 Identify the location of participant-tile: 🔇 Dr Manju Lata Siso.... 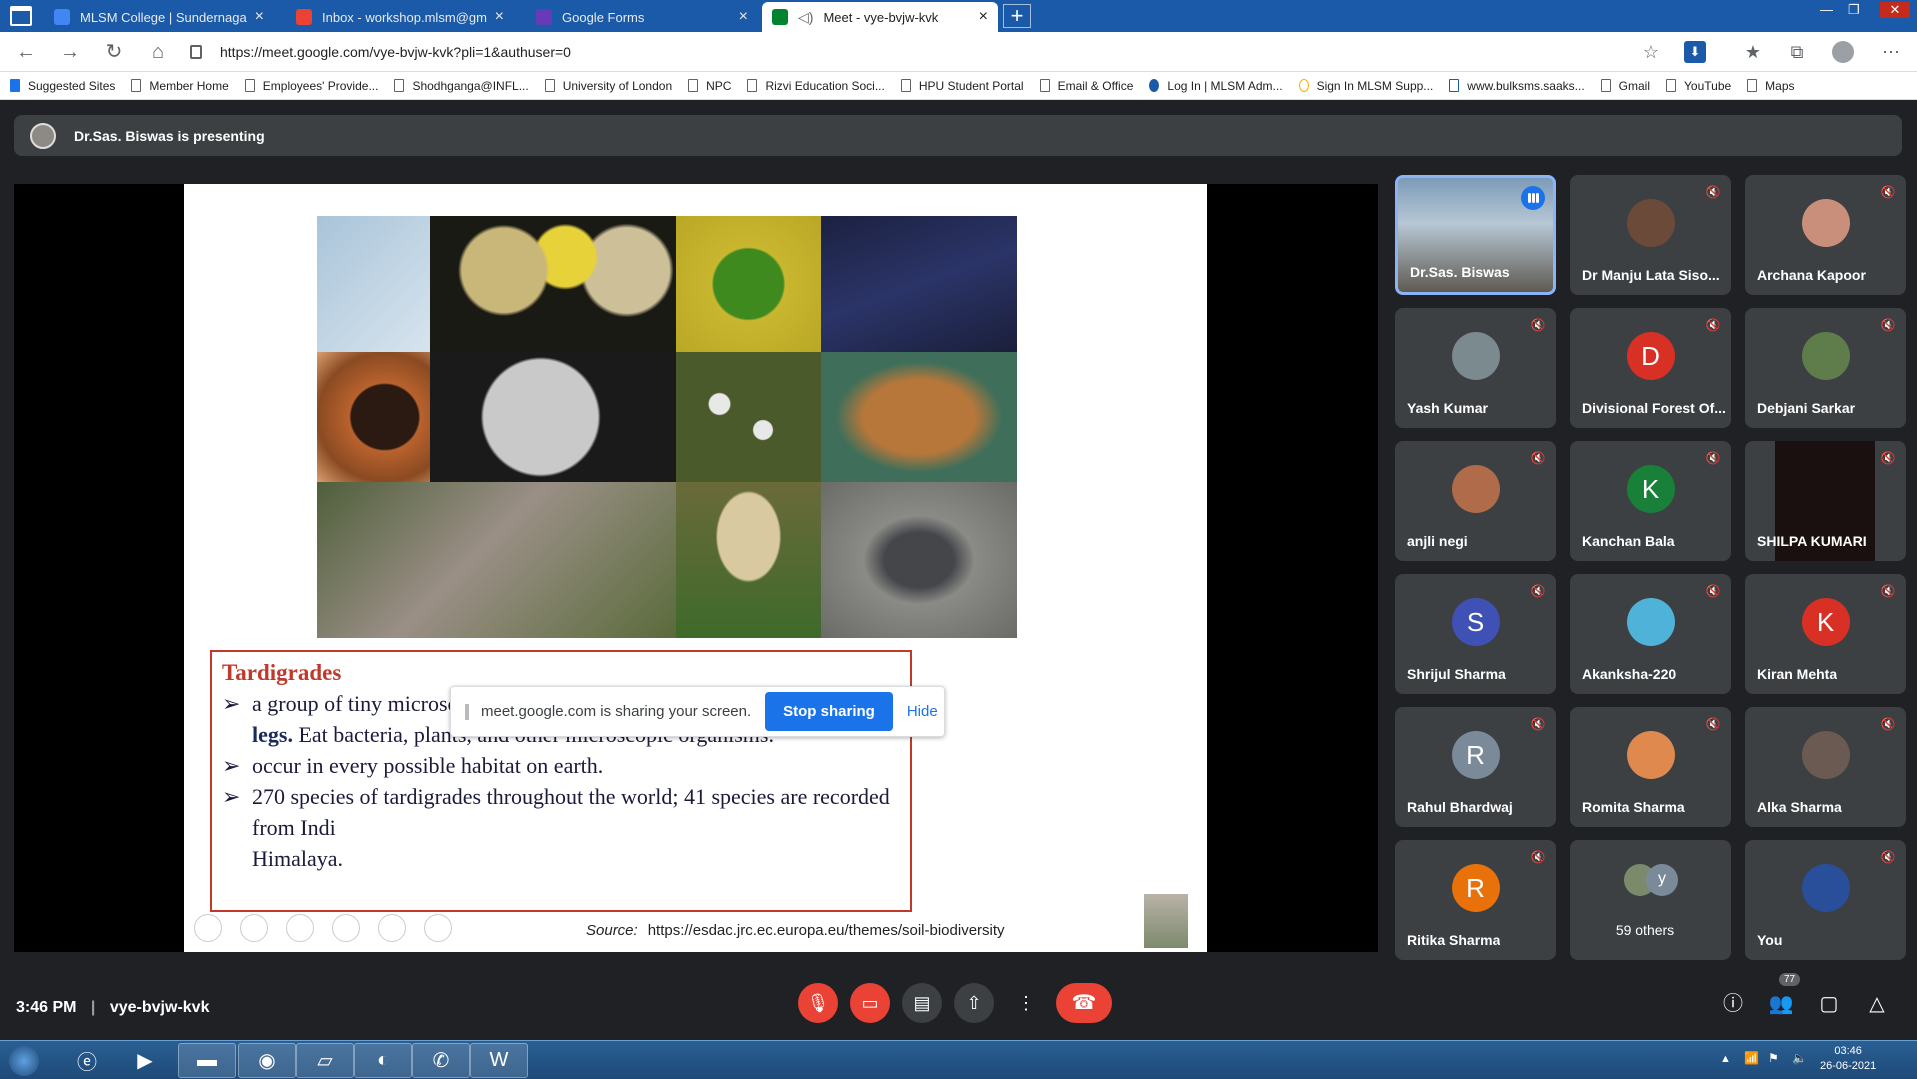
(1650, 235).